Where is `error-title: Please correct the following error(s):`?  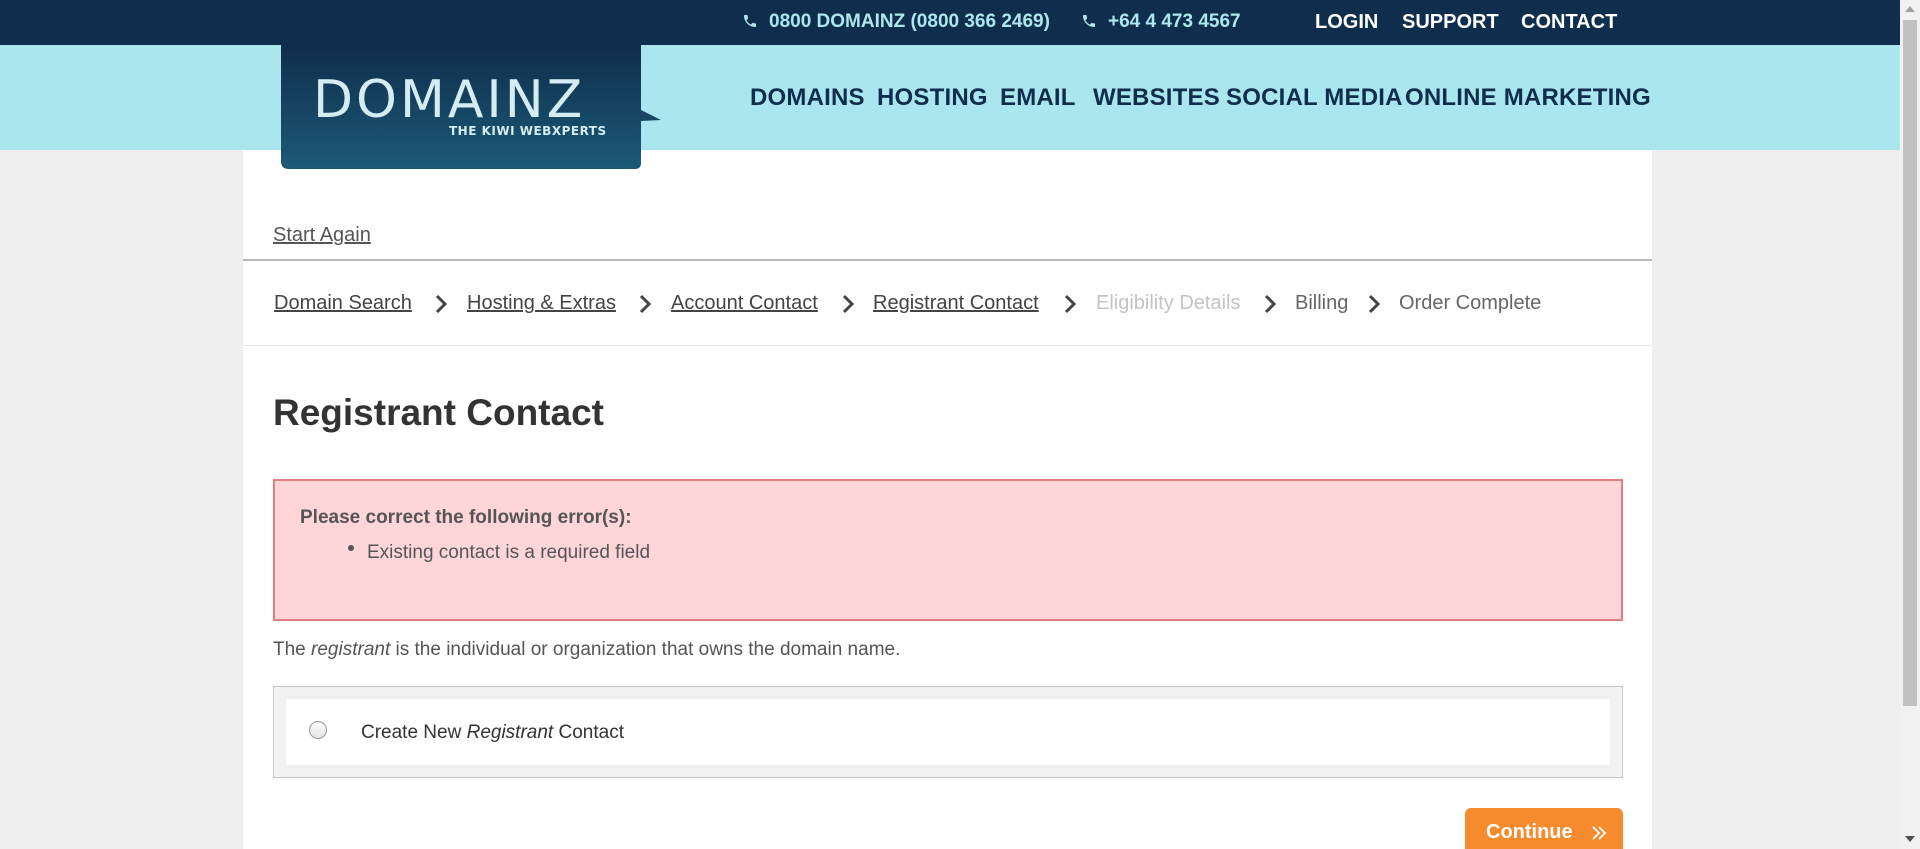 error-title: Please correct the following error(s): is located at coordinates (466, 517).